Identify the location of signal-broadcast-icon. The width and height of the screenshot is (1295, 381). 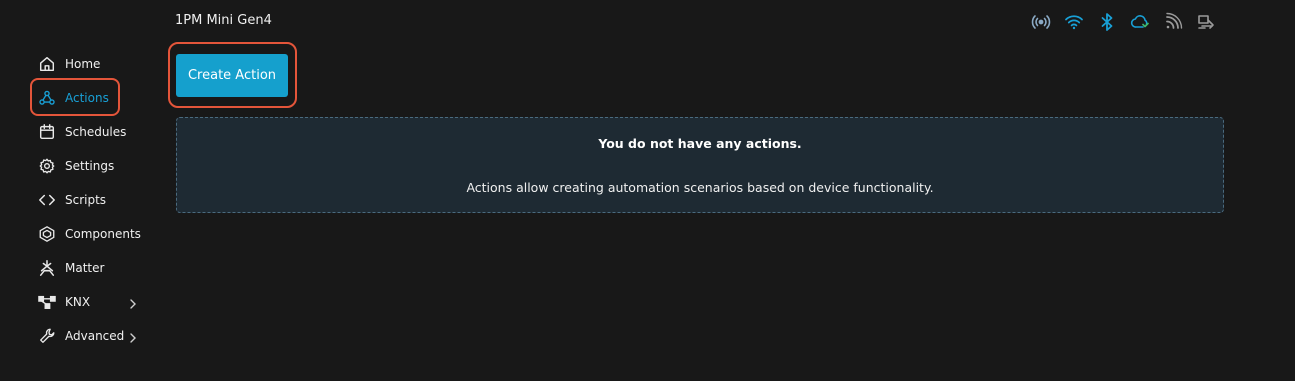
(1041, 22).